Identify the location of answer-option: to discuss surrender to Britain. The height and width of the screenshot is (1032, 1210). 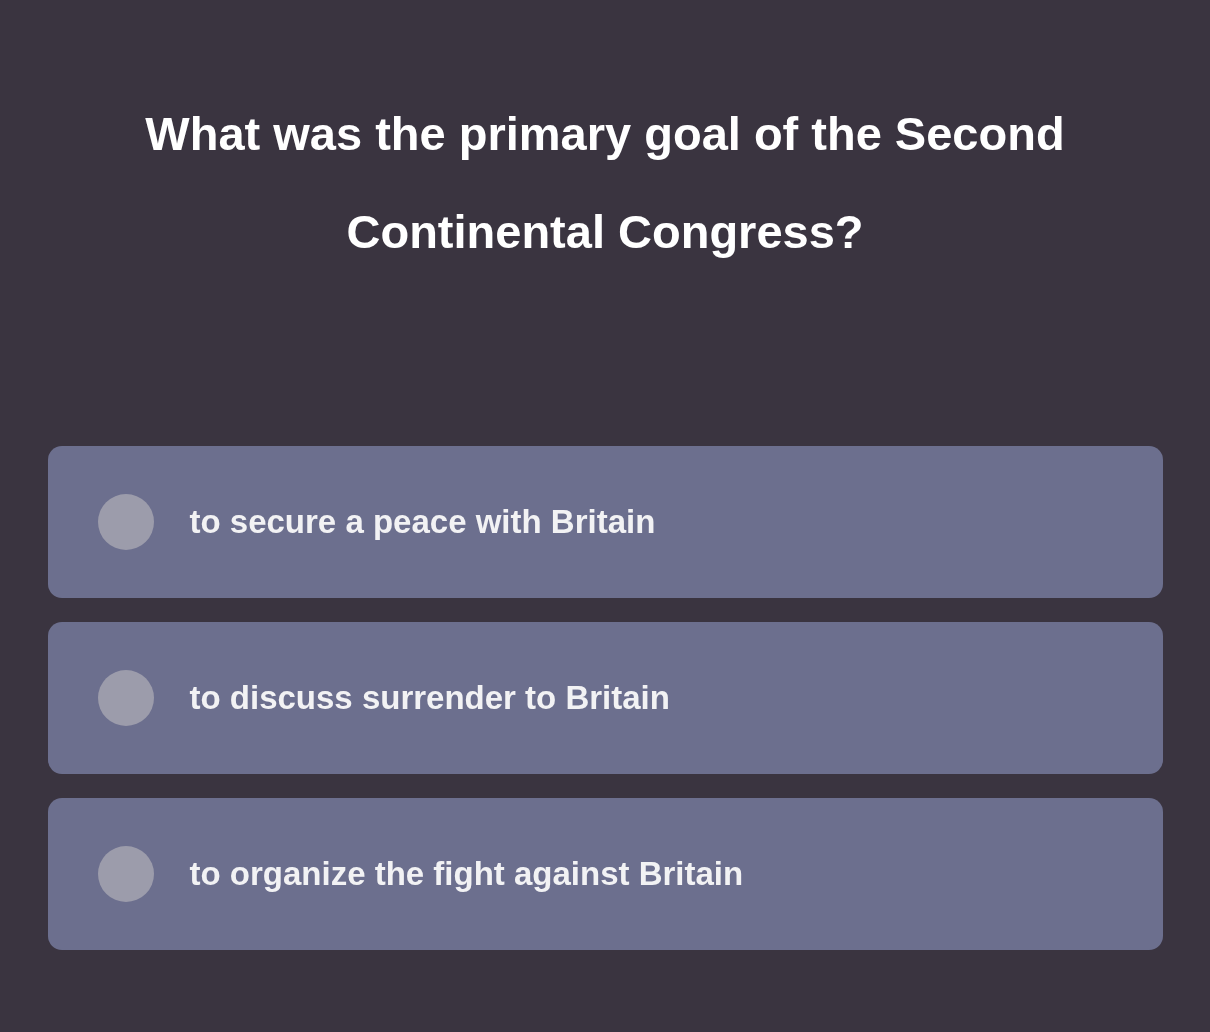
(605, 698).